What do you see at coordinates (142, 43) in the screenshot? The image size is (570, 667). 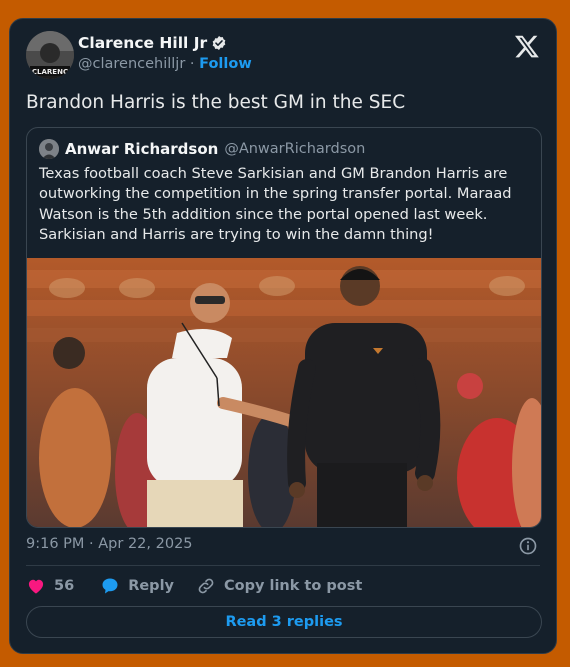 I see `author-name: Clarence Hill Jr` at bounding box center [142, 43].